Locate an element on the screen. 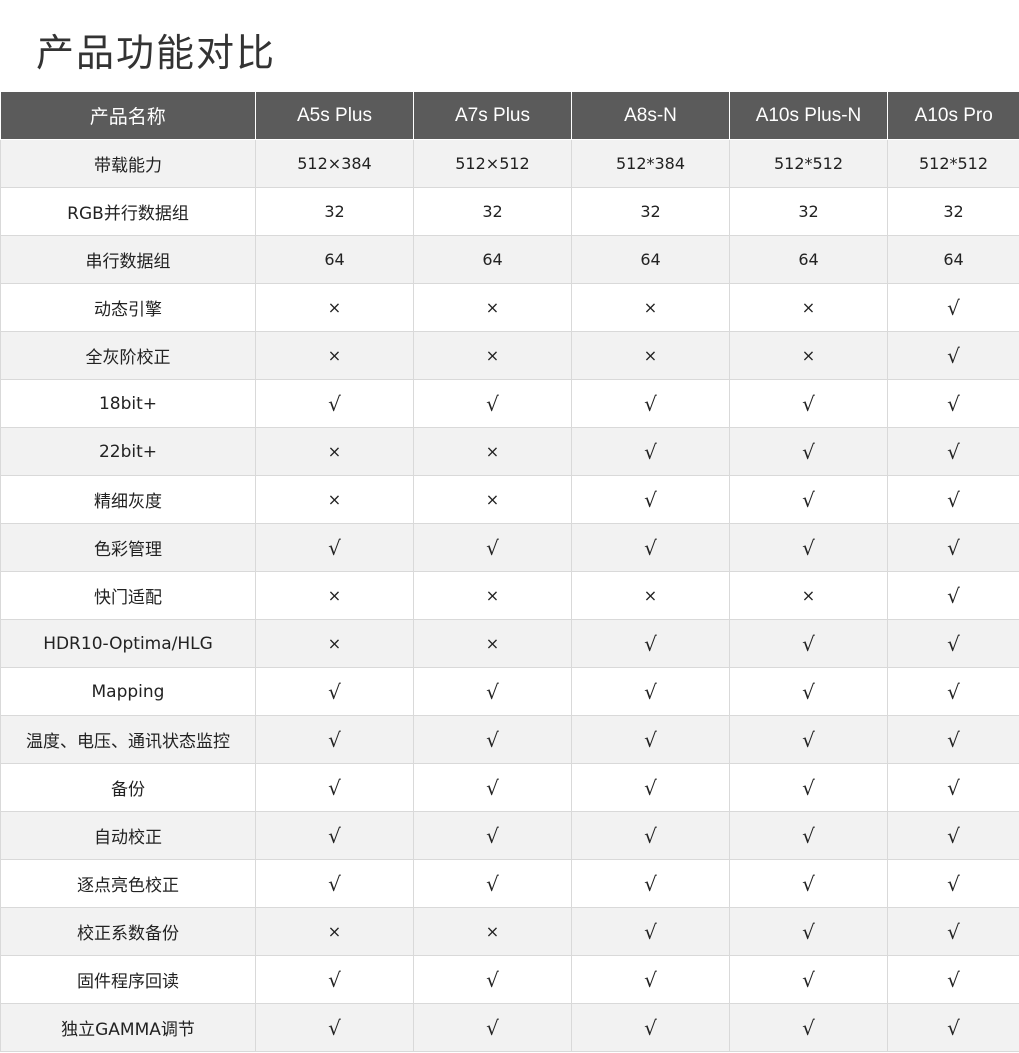  table-row: 带载能力 512×384 512×512 512*384 512*512 512*512 is located at coordinates (509, 163).